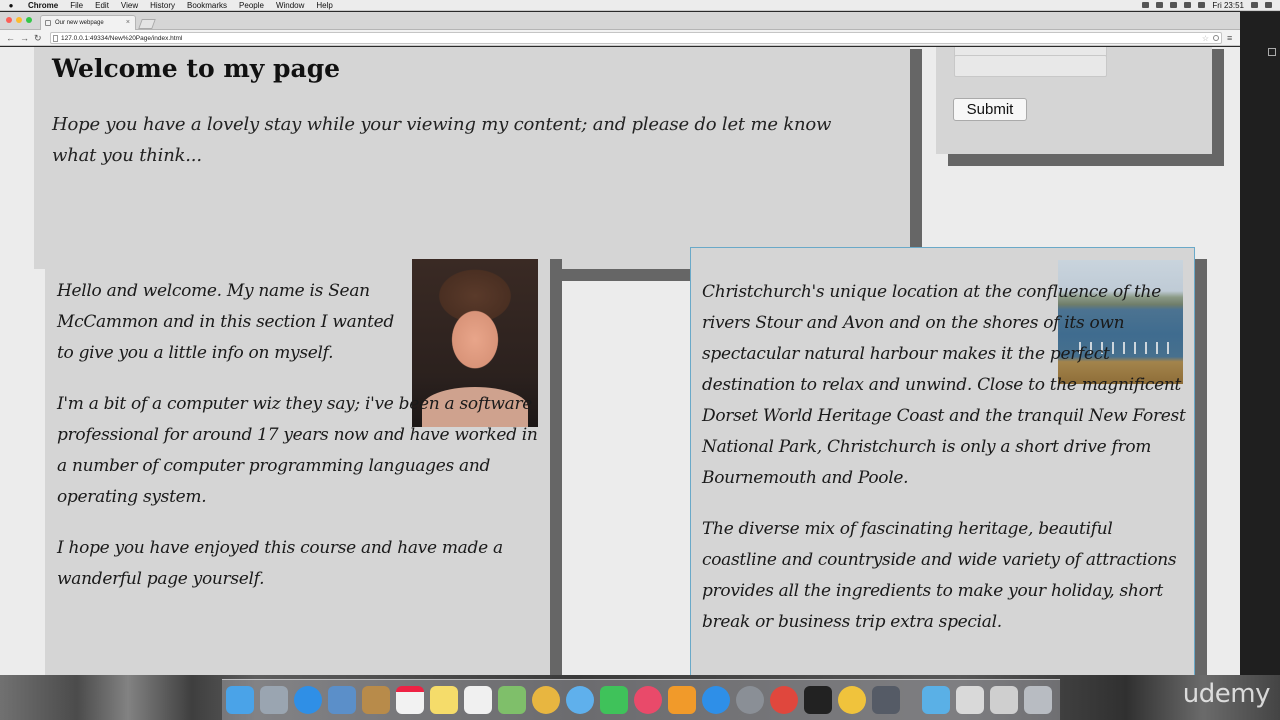 This screenshot has width=1280, height=720. Describe the element at coordinates (342, 700) in the screenshot. I see `preview-icon` at that location.